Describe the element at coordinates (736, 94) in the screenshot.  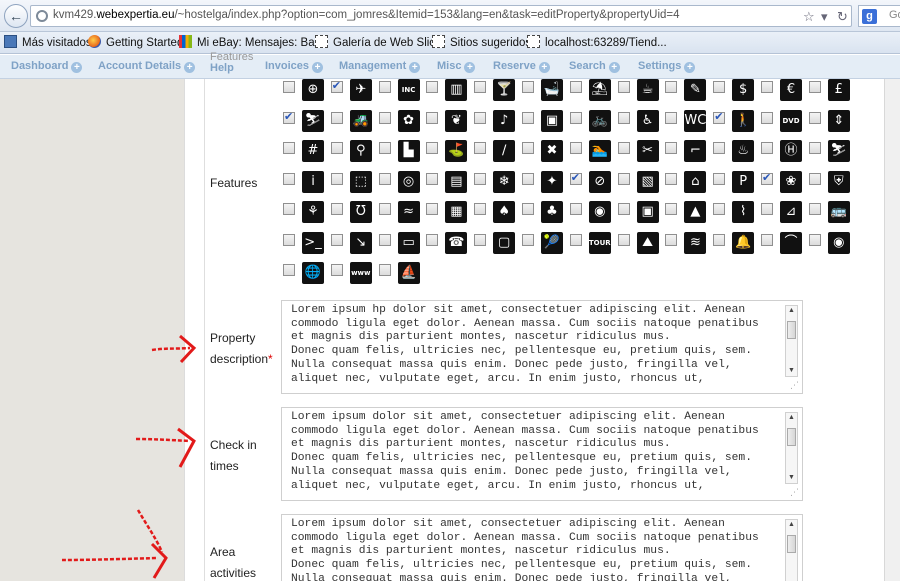
I see `feature-option: $` at that location.